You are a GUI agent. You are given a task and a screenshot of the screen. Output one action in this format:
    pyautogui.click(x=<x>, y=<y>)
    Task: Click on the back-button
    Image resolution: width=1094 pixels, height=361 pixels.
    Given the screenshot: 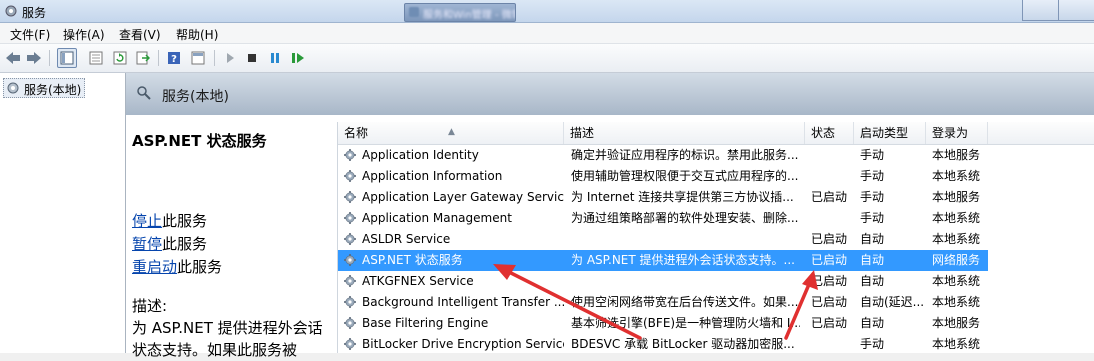 What is the action you would take?
    pyautogui.click(x=13, y=58)
    